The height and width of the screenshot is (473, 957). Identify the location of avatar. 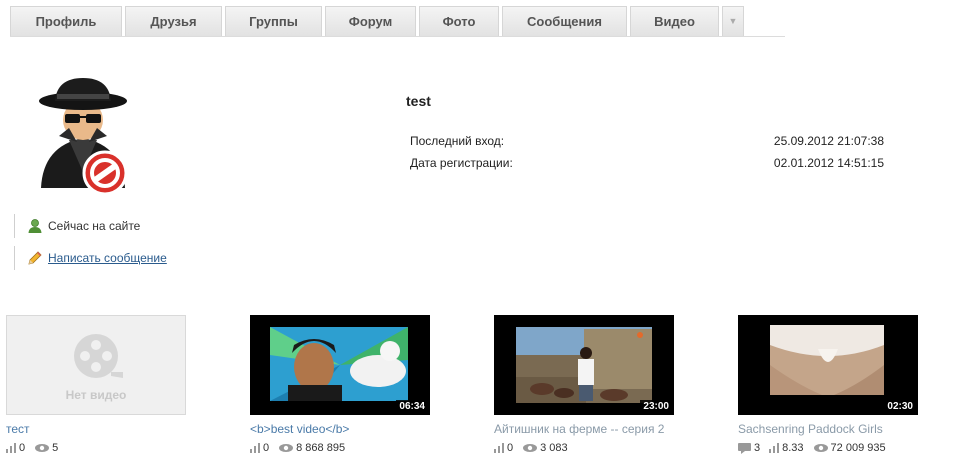
(83, 137).